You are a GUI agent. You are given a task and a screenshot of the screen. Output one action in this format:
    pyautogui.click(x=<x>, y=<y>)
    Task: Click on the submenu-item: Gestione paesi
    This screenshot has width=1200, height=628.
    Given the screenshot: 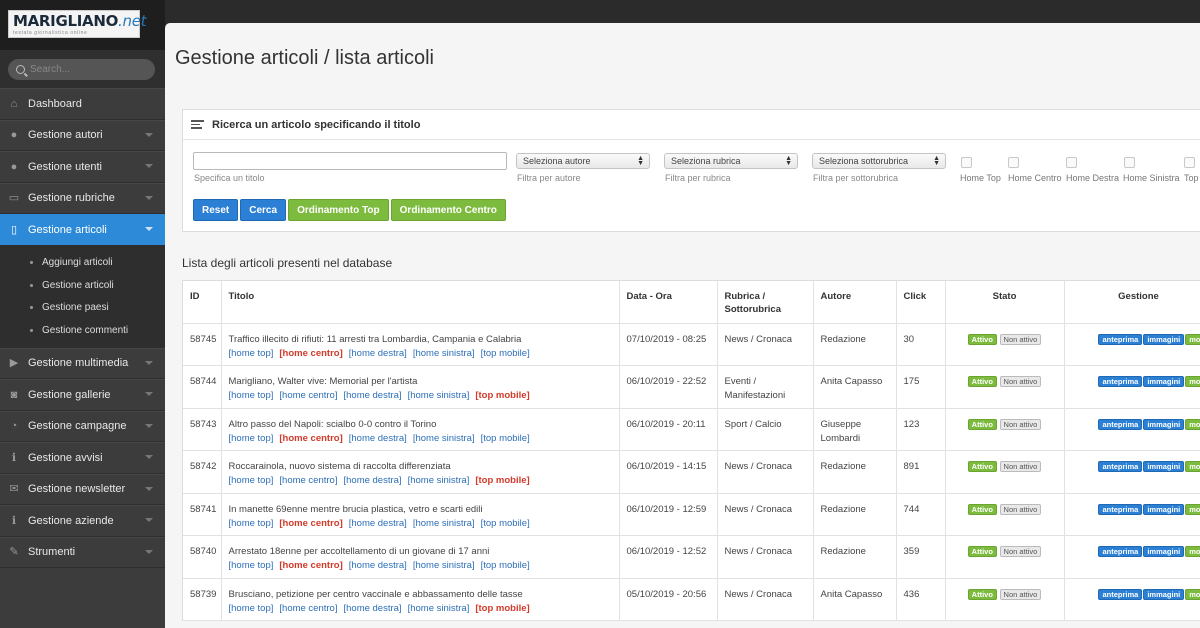 What is the action you would take?
    pyautogui.click(x=82, y=308)
    